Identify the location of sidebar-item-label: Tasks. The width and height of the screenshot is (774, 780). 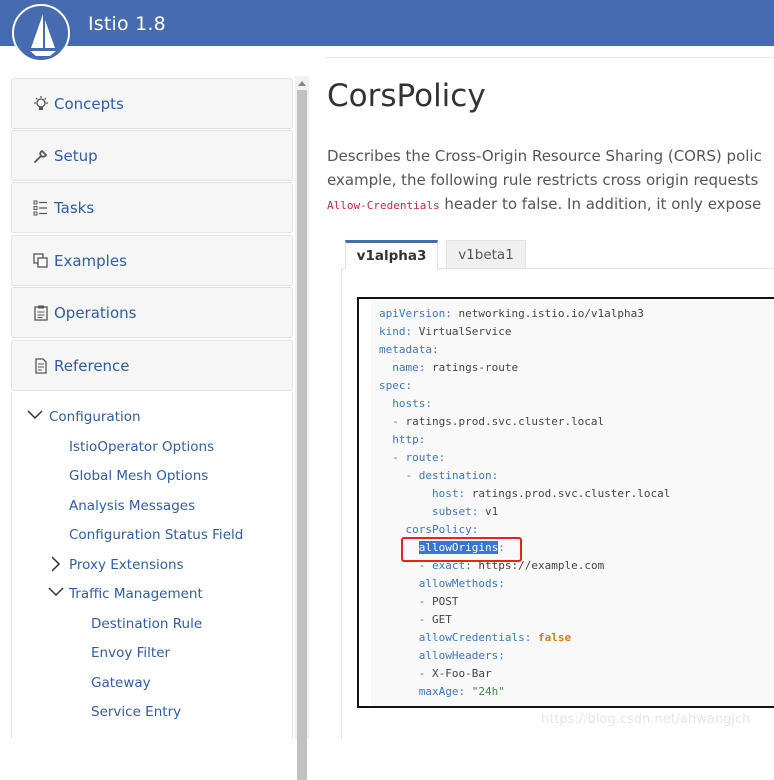
(74, 207).